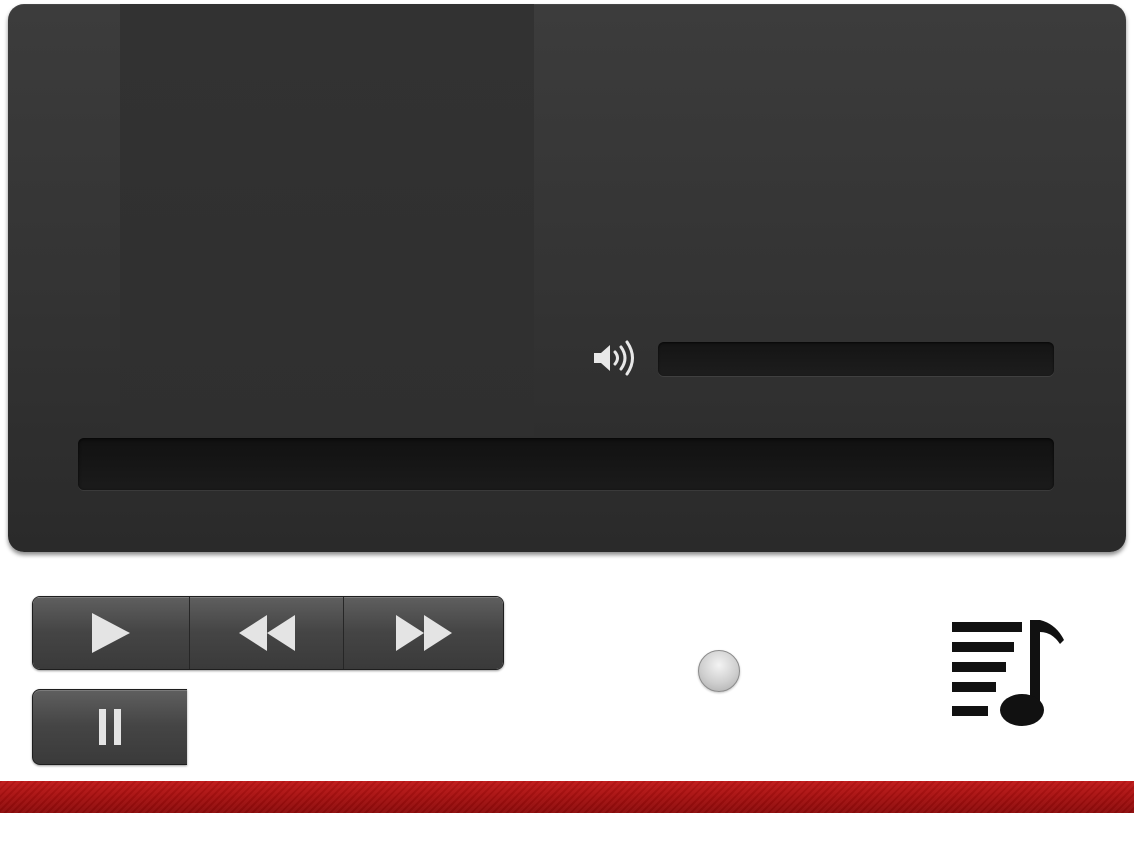  I want to click on play-button, so click(111, 633).